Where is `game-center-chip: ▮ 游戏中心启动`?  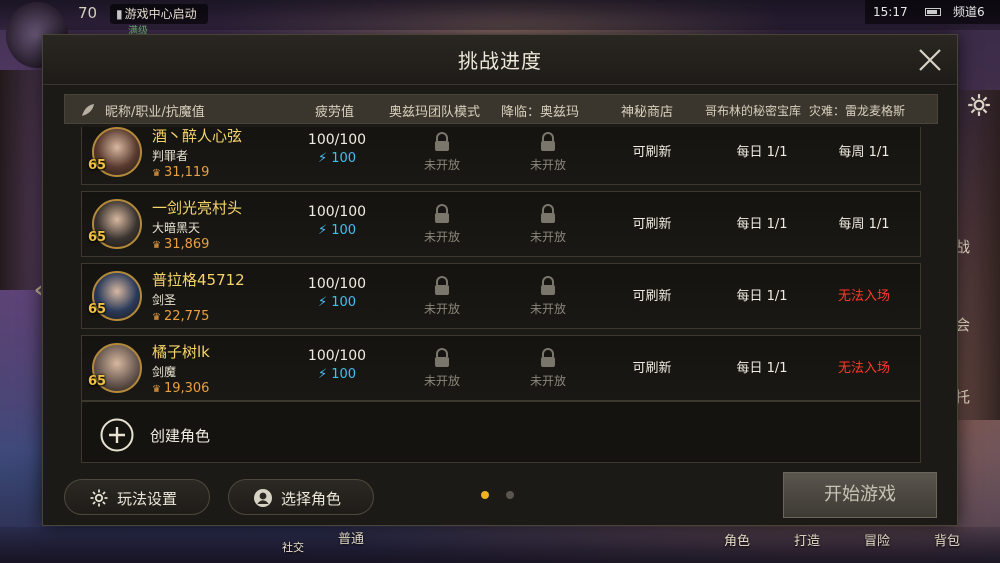
game-center-chip: ▮ 游戏中心启动 is located at coordinates (159, 14).